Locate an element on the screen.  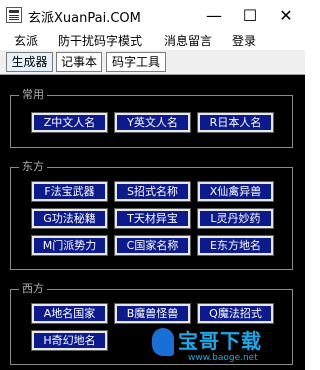
app-icon is located at coordinates (14, 15).